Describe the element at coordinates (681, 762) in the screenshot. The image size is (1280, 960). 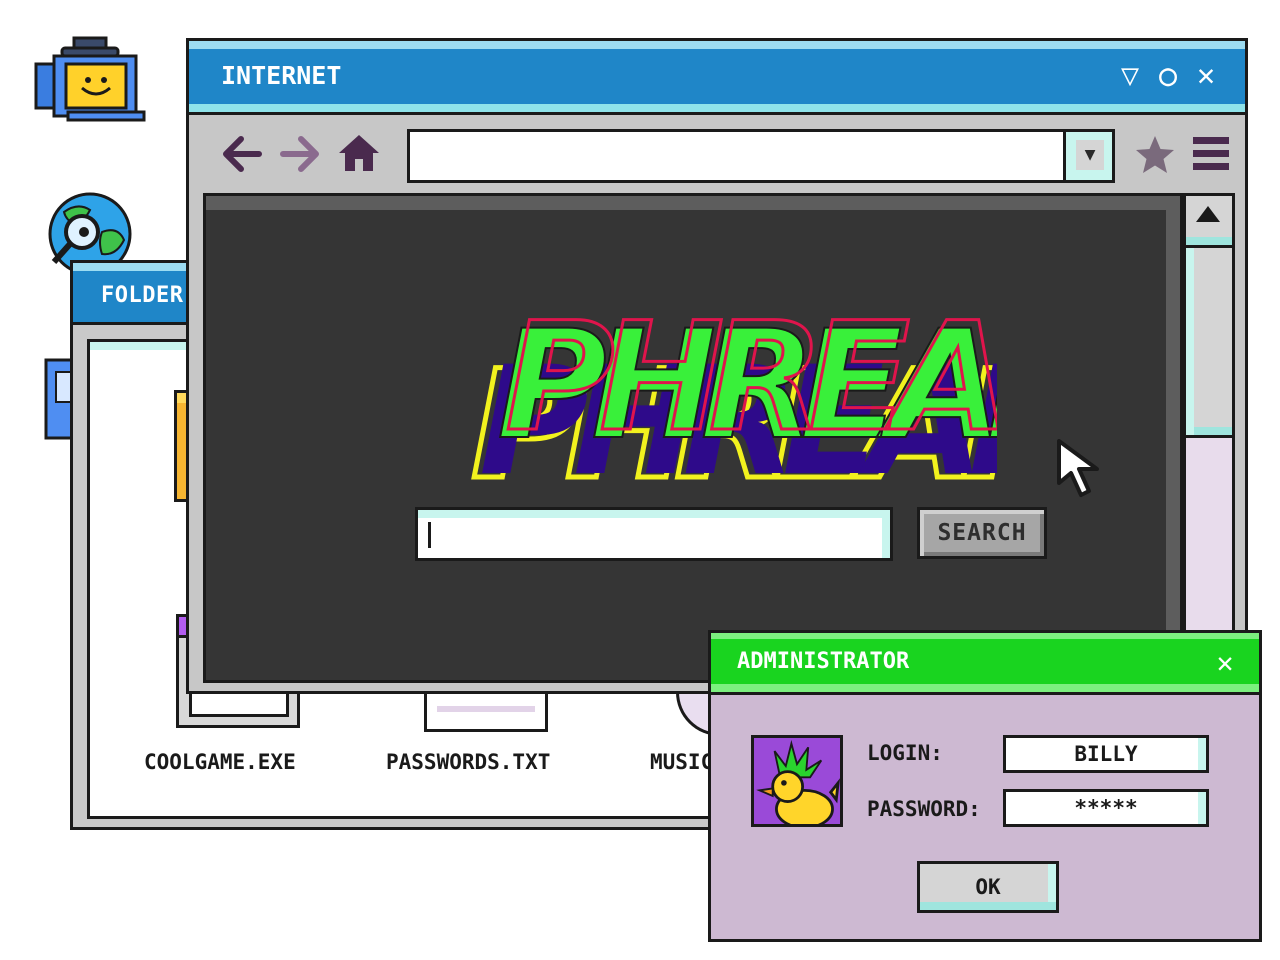
I see `file-label-music: MUSIC` at that location.